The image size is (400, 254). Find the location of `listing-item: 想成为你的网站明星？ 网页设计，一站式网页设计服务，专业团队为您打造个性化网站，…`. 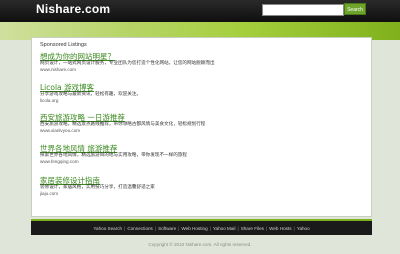

listing-item: 想成为你的网站明星？ 网页设计，一站式网页设计服务，专业团队为您打造个性化网站，… is located at coordinates (200, 62).